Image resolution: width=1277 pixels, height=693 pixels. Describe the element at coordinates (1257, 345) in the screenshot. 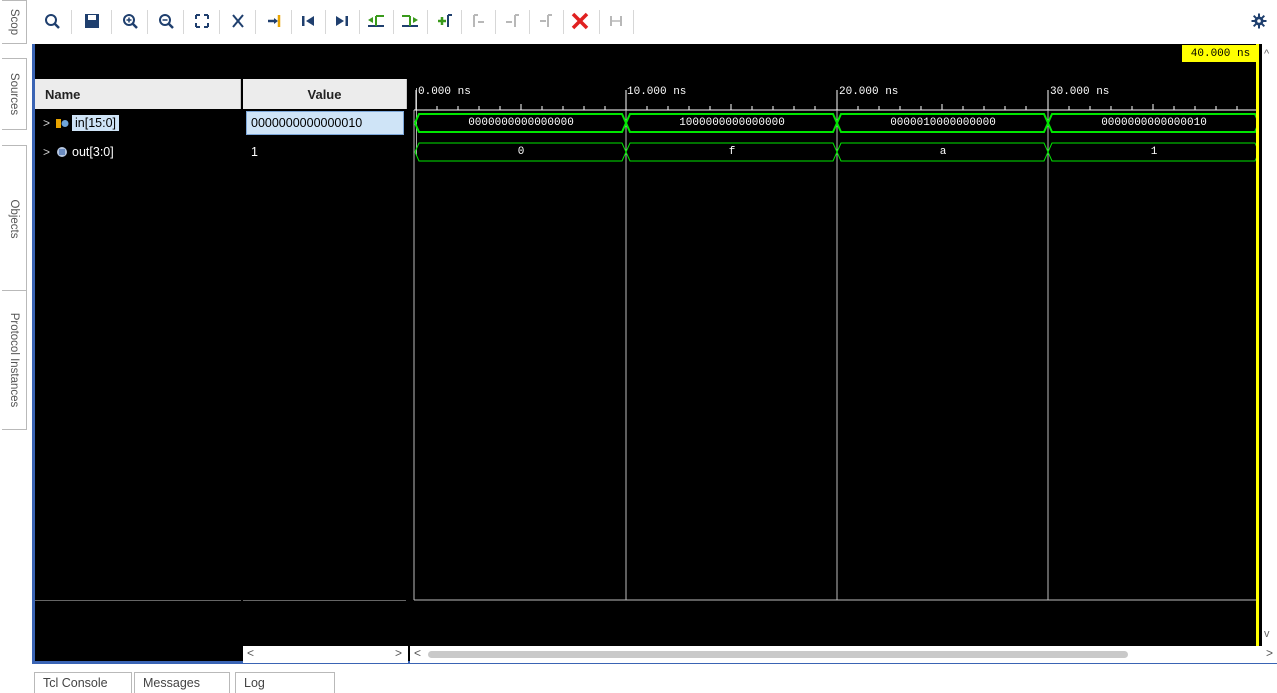

I see `time-cursor` at that location.